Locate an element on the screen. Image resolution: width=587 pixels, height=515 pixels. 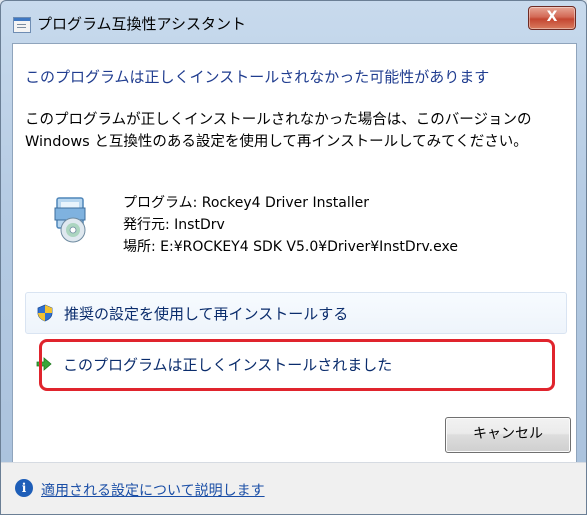
footer-bar: i 適用される設定について説明します is located at coordinates (293, 488).